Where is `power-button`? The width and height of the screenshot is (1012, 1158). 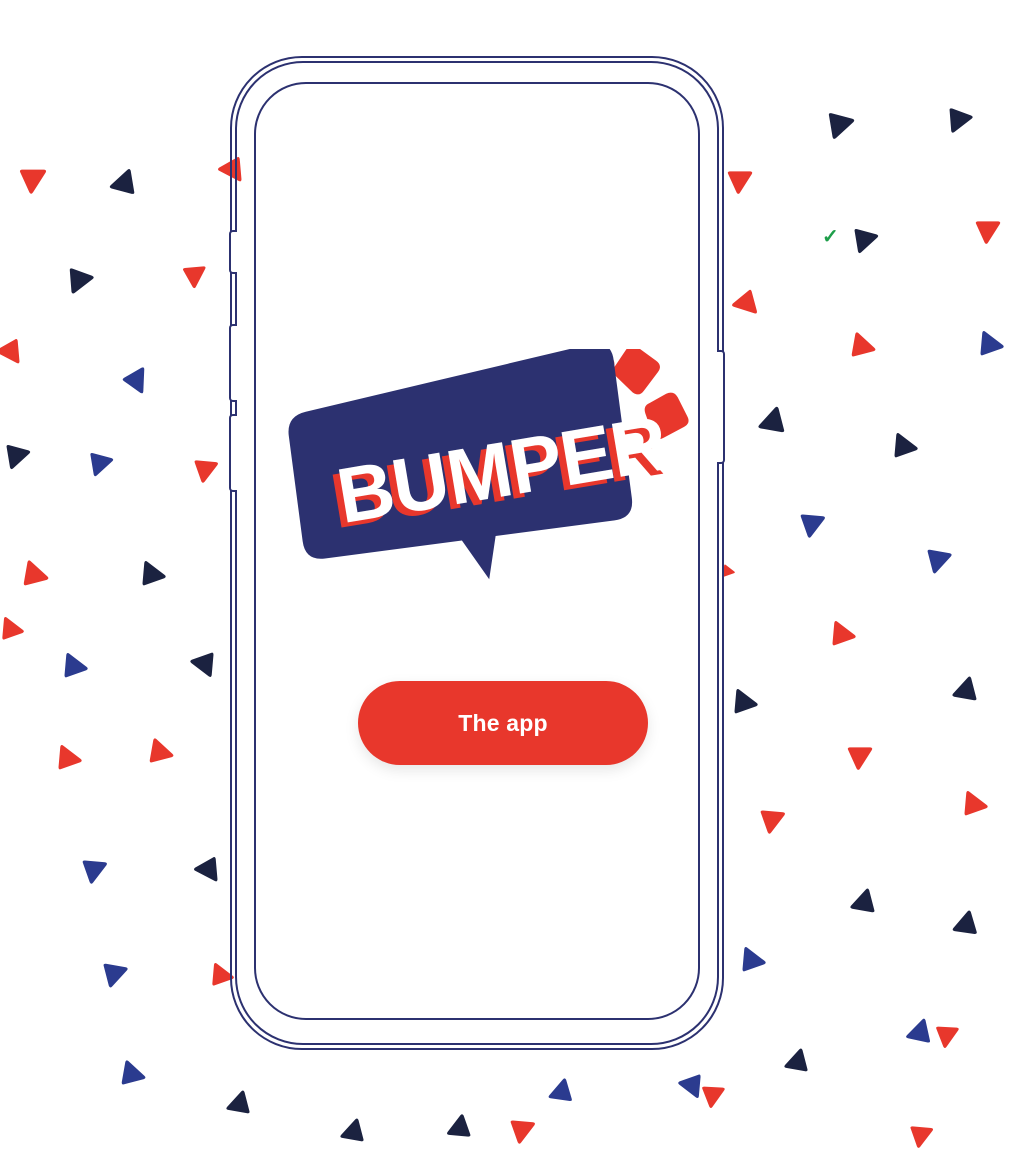 power-button is located at coordinates (721, 407).